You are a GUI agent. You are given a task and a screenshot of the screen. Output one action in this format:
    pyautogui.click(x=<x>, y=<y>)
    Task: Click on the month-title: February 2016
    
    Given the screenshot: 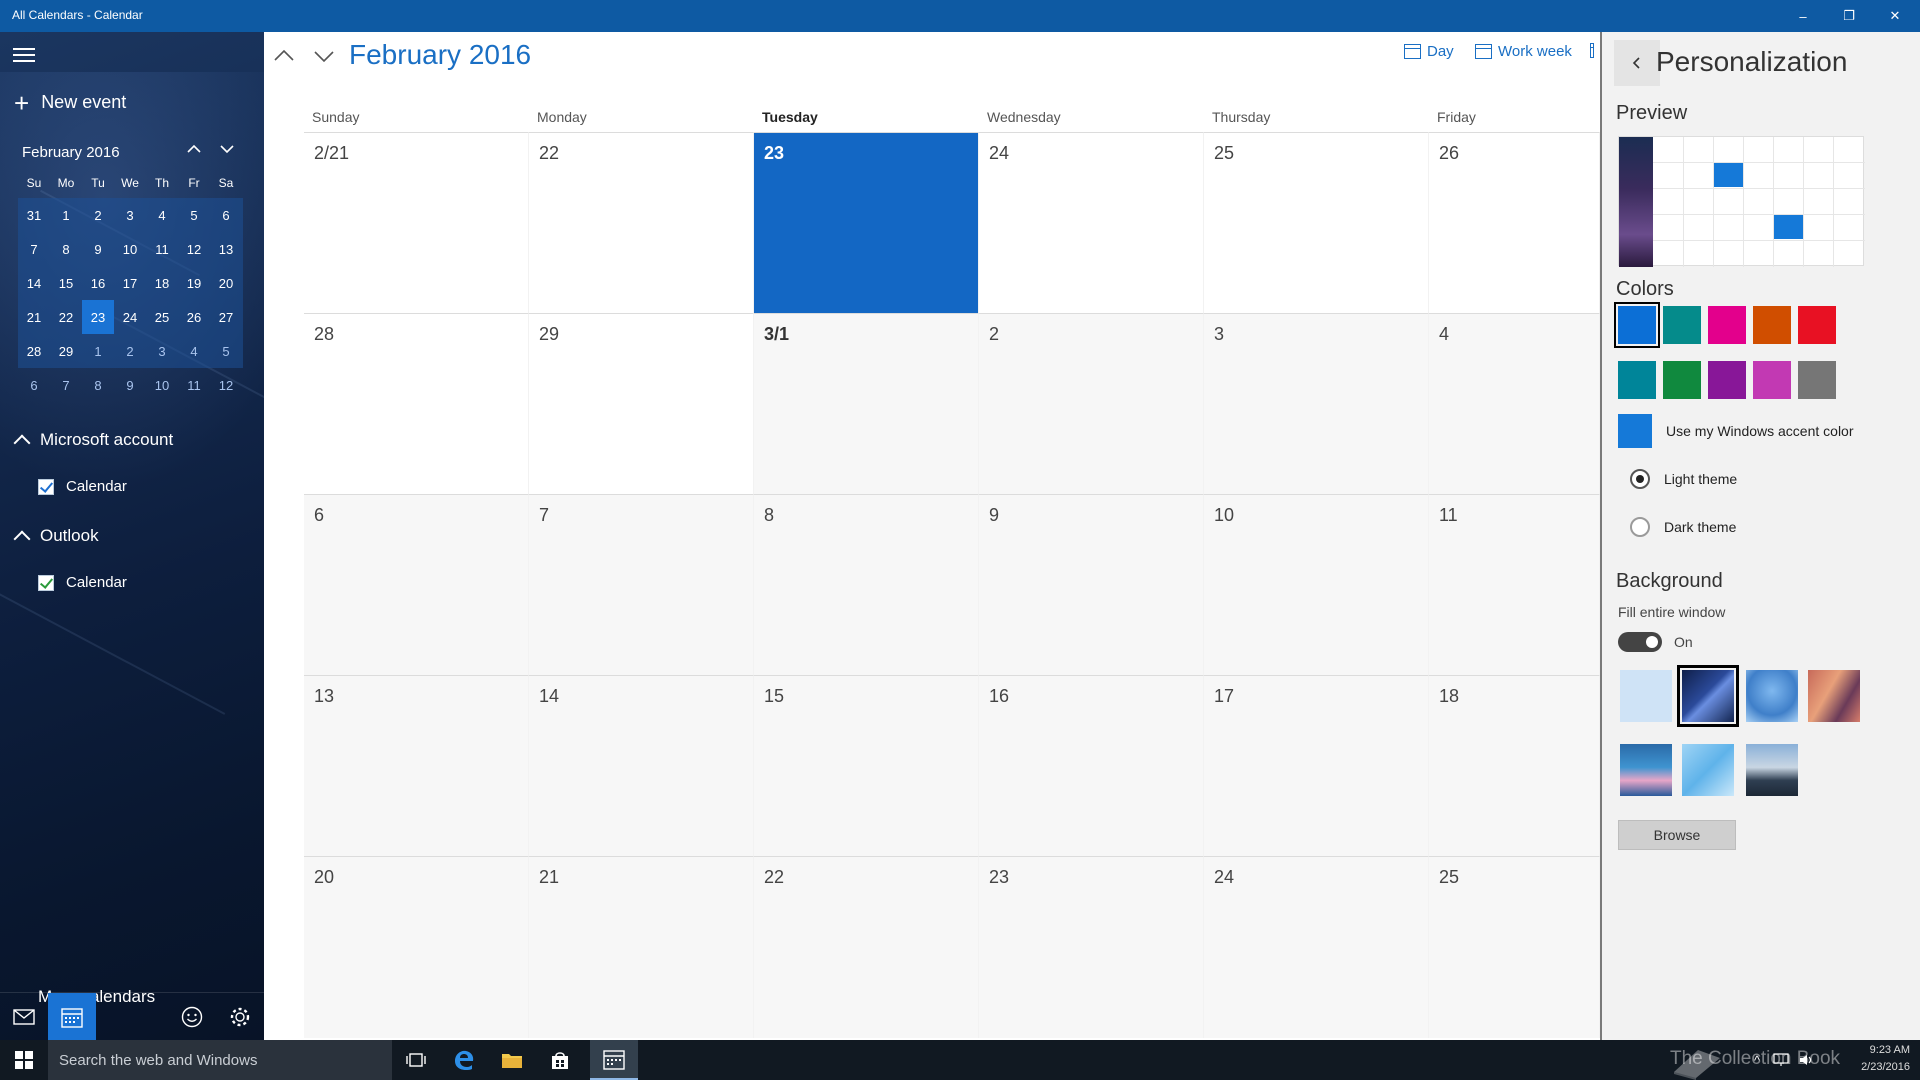 What is the action you would take?
    pyautogui.click(x=440, y=55)
    